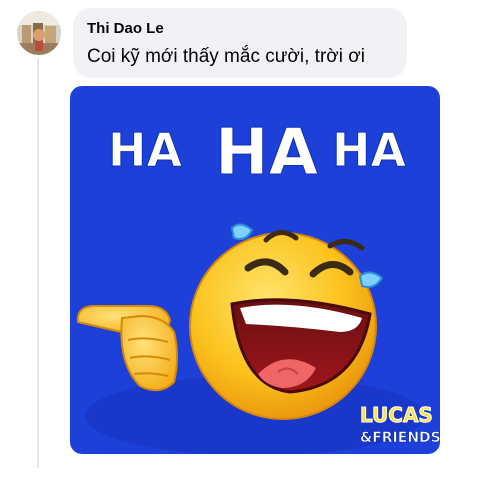 Image resolution: width=500 pixels, height=488 pixels. Describe the element at coordinates (369, 150) in the screenshot. I see `headline-ha-2: HA` at that location.